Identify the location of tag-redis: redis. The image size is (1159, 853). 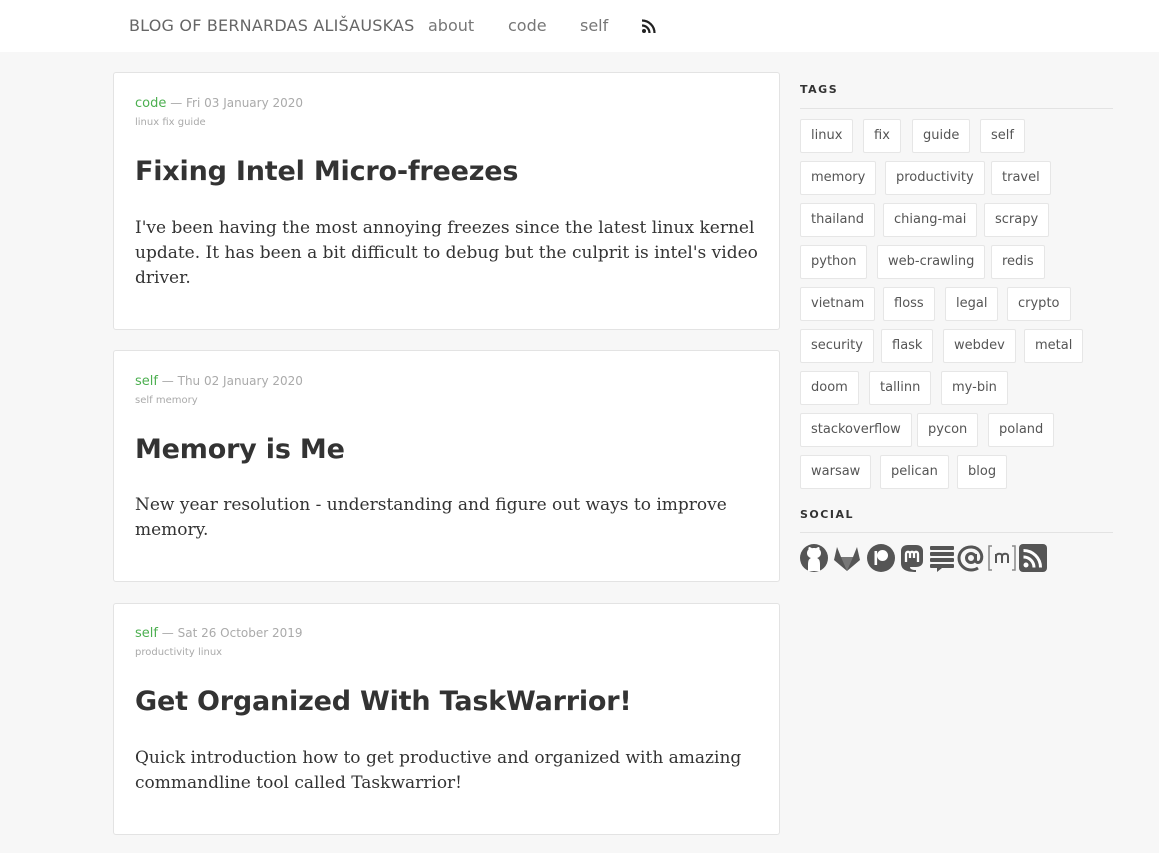
(1018, 262).